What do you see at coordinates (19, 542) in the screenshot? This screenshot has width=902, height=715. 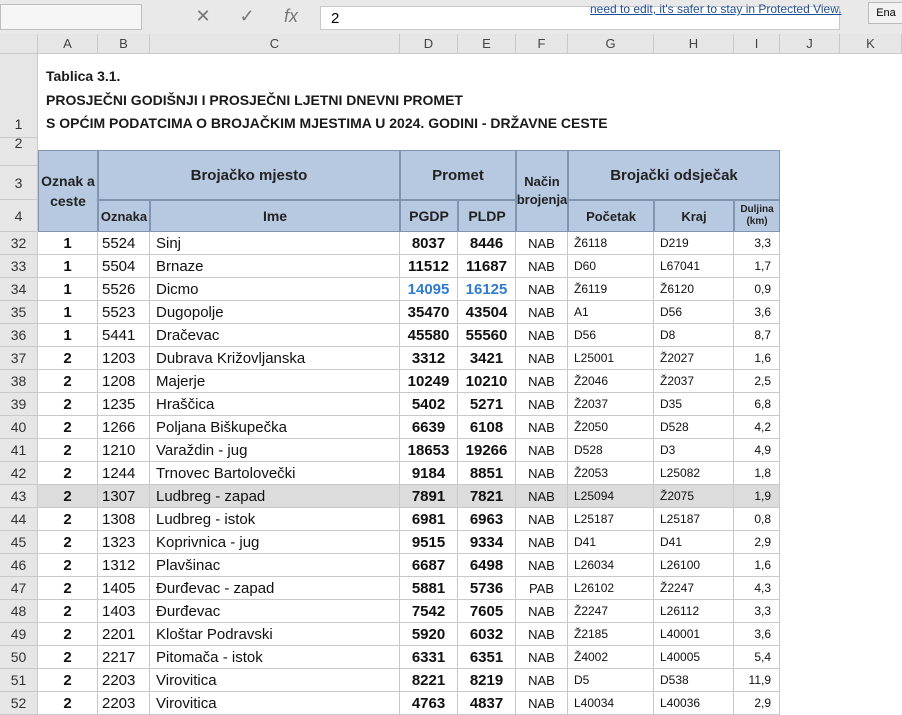 I see `row-header-45: 45` at bounding box center [19, 542].